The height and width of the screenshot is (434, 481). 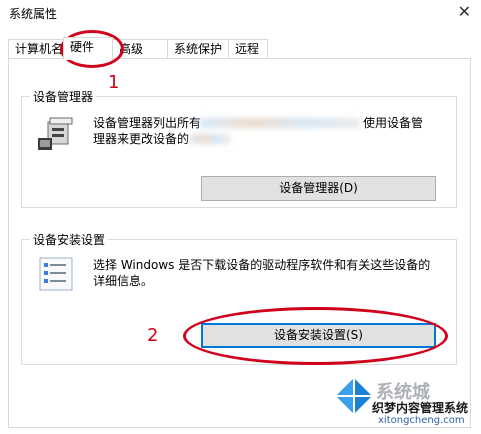 I want to click on annotation-step-2: 2, so click(x=153, y=335).